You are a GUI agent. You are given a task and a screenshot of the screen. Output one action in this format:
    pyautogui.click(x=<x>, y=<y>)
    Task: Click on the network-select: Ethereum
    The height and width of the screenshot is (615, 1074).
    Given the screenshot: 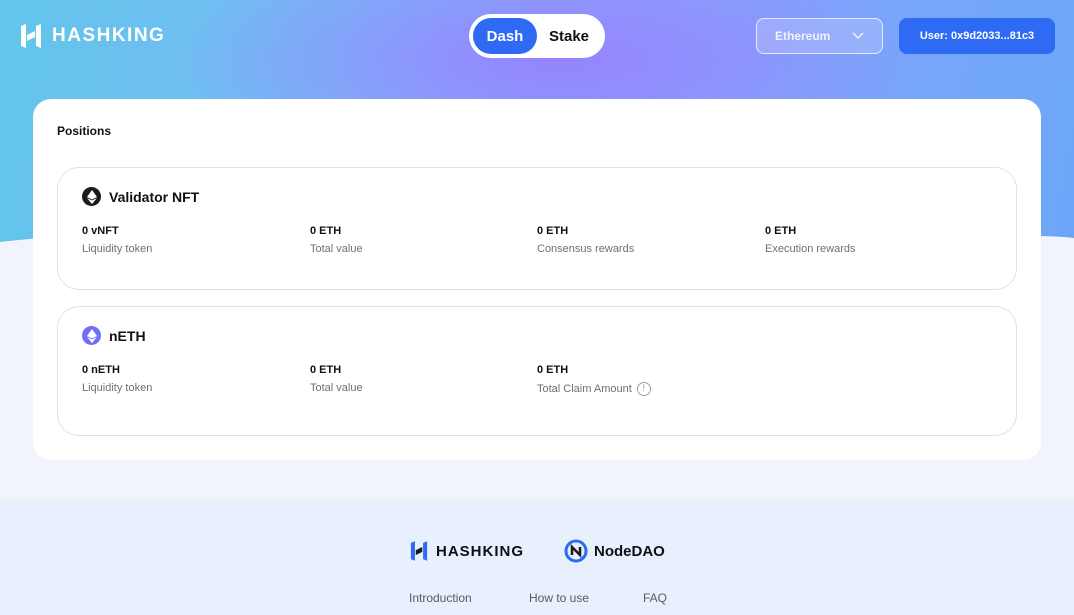 What is the action you would take?
    pyautogui.click(x=819, y=36)
    